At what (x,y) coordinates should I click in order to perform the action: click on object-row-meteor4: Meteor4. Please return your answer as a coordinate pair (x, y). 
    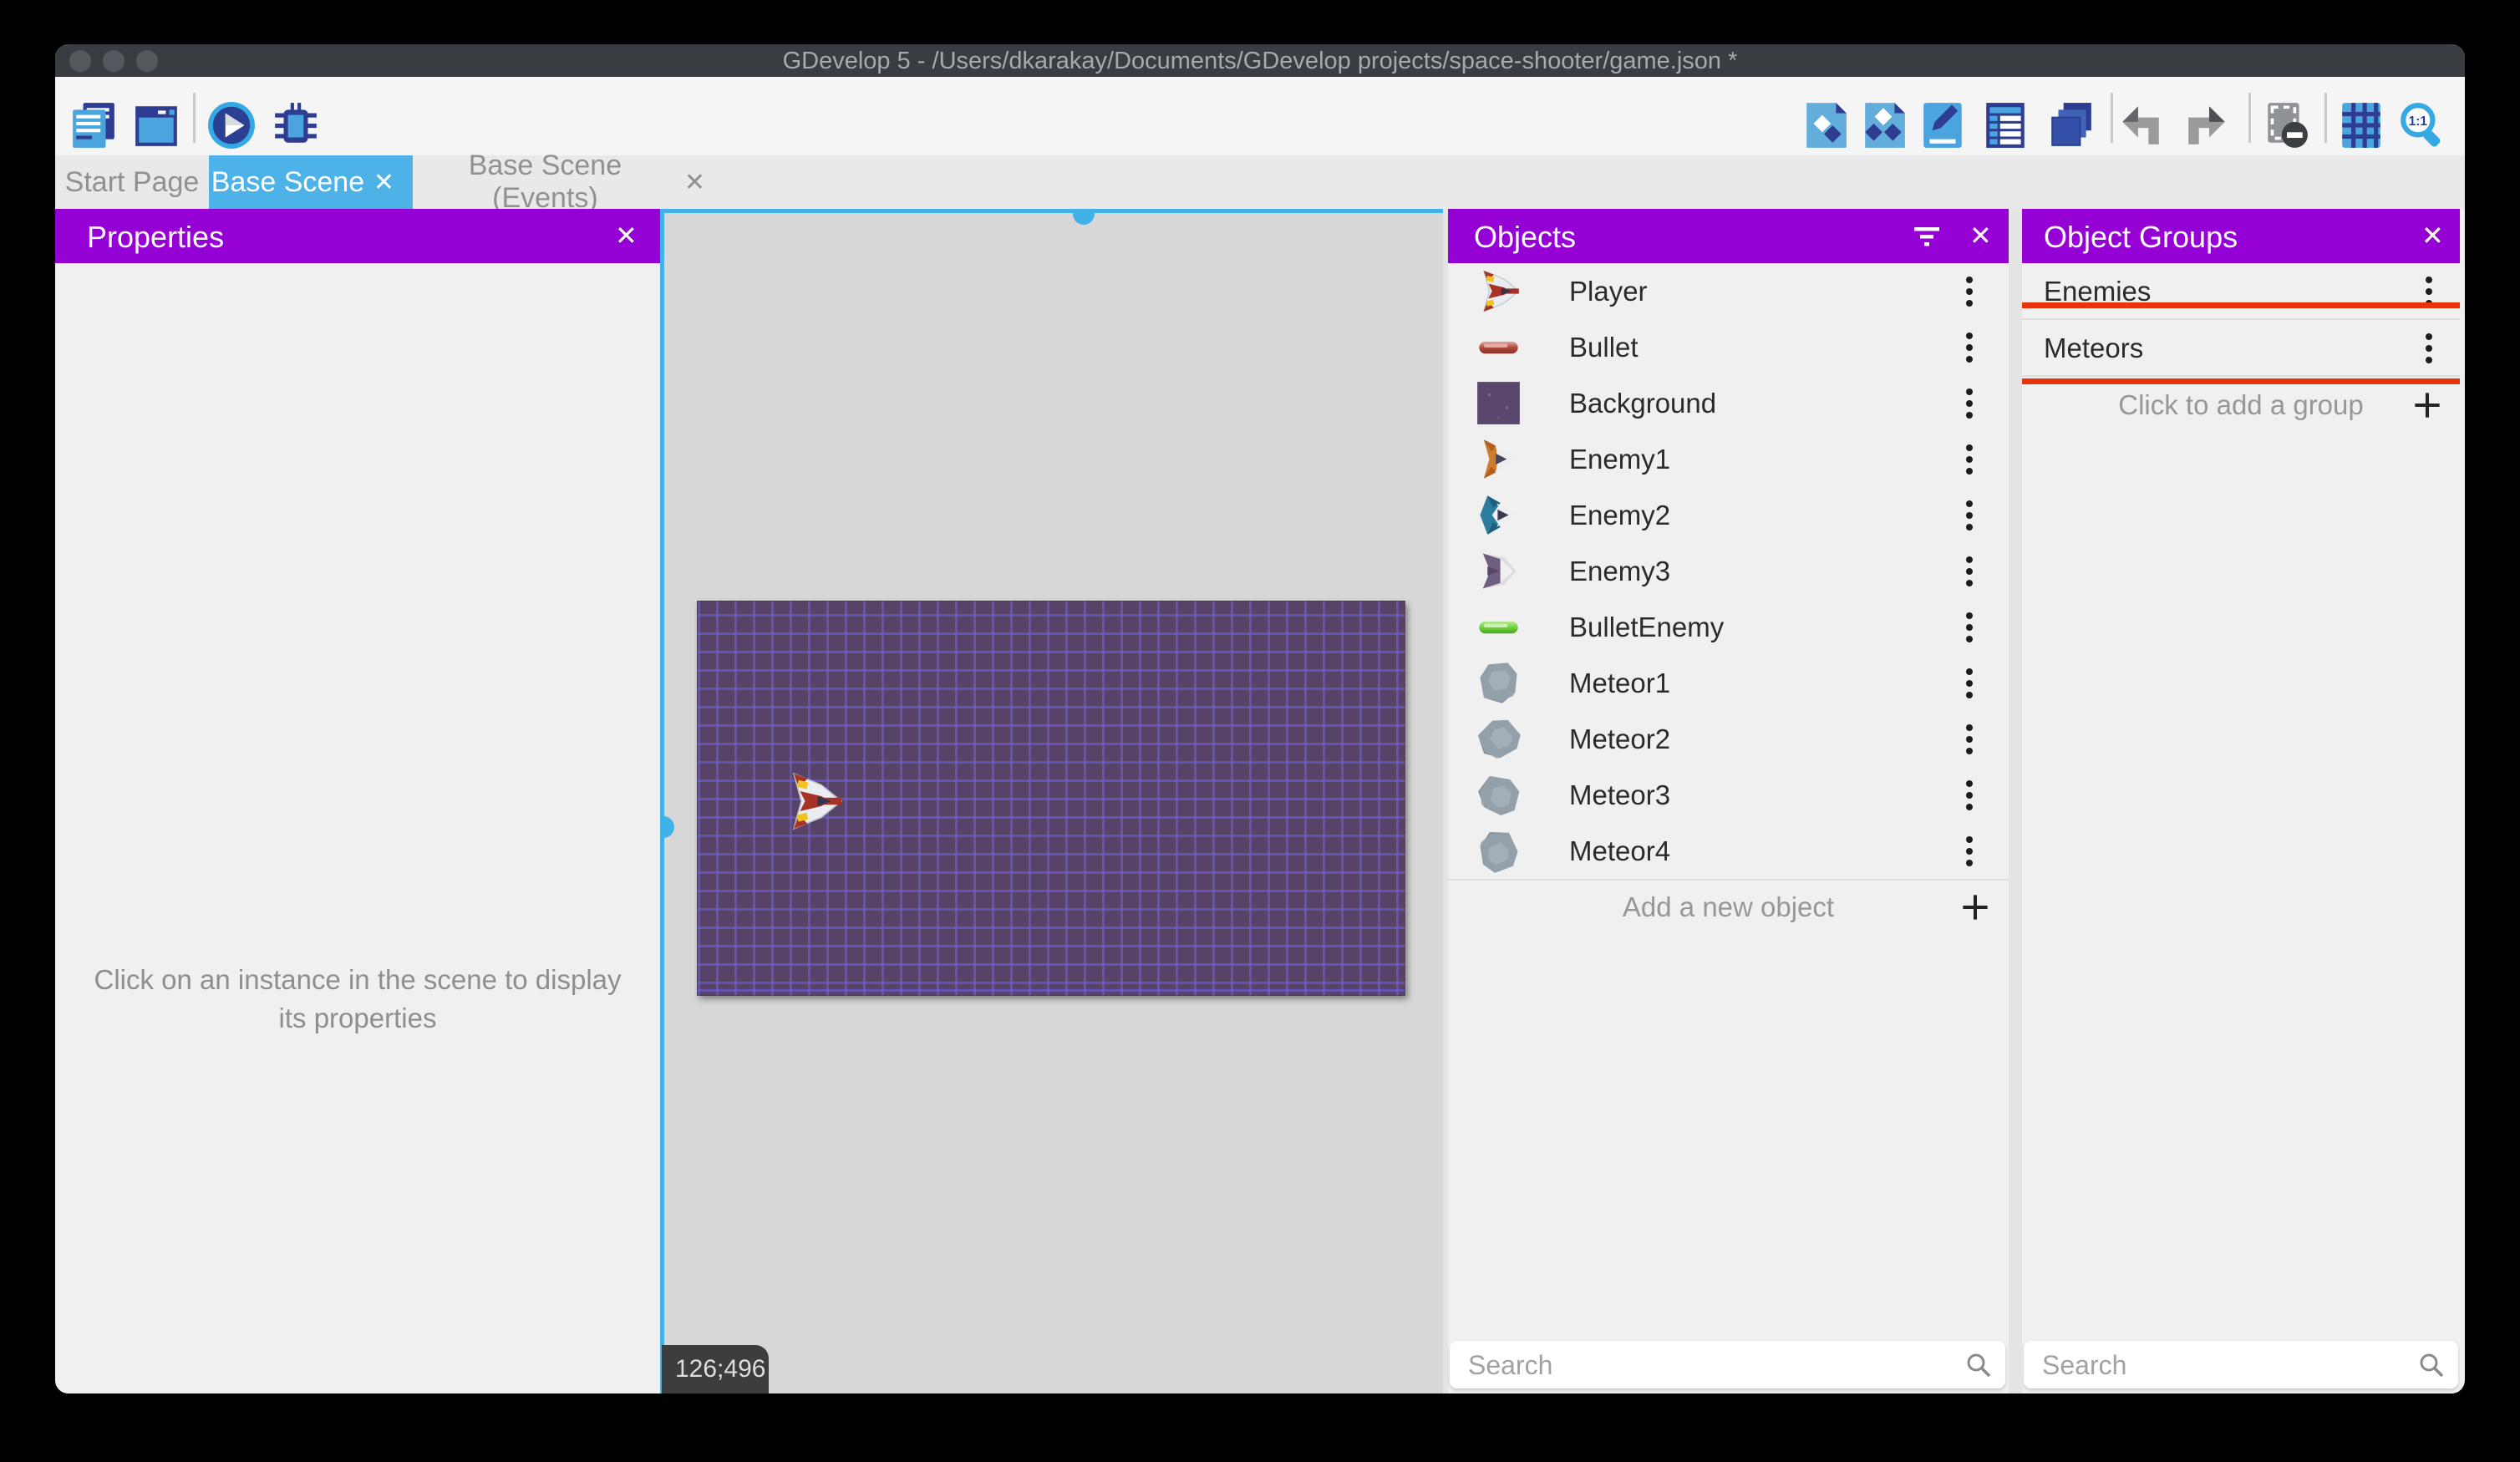
    Looking at the image, I should click on (1729, 852).